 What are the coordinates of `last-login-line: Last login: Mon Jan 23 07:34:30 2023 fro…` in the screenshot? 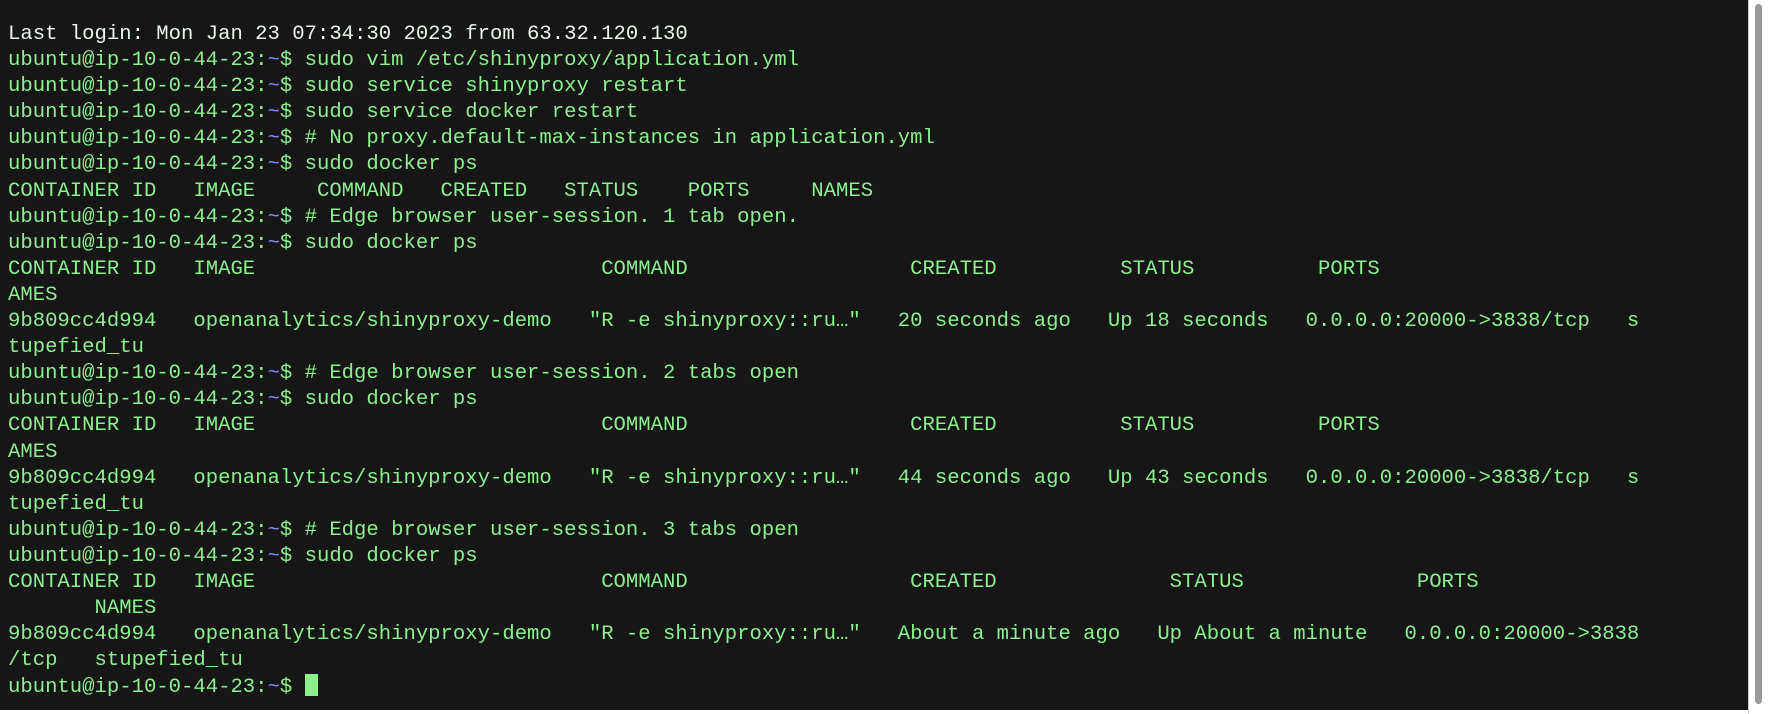 It's located at (348, 34).